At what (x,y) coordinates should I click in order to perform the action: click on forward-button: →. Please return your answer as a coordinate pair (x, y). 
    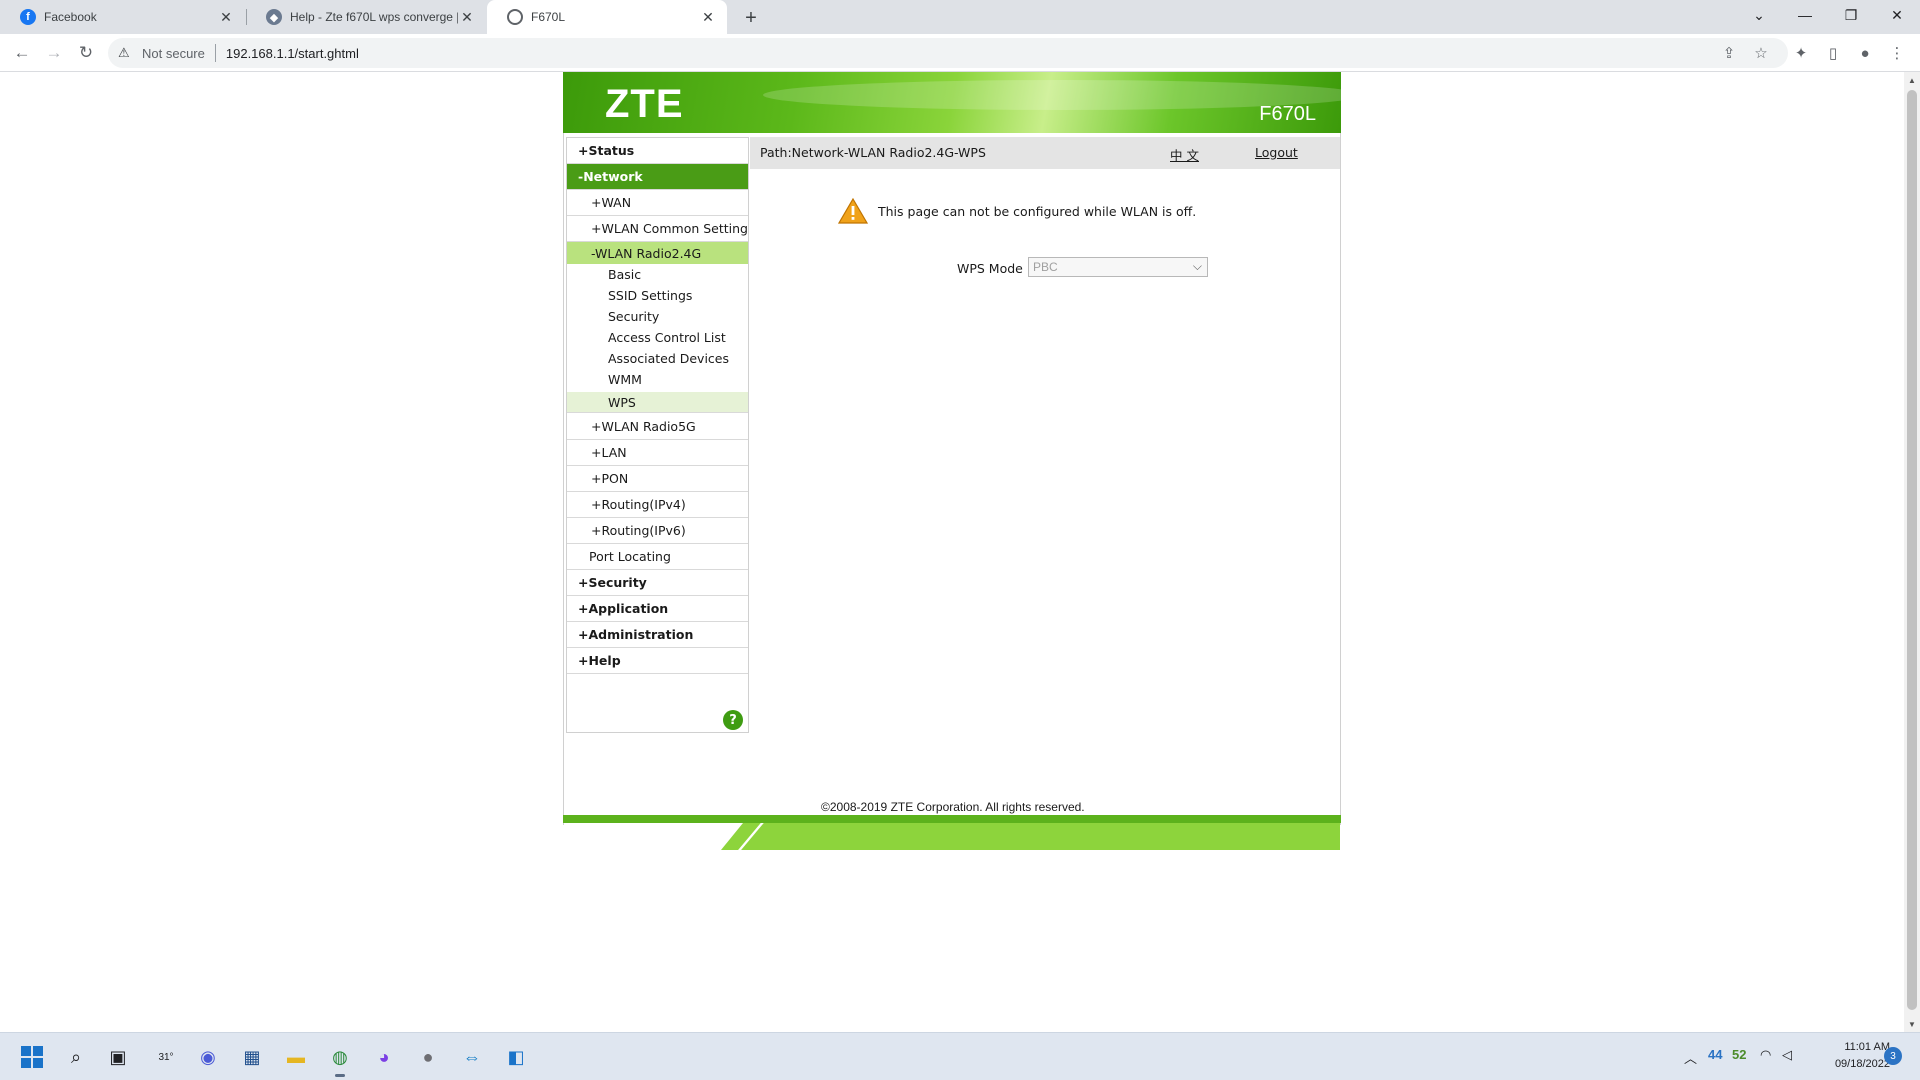
    Looking at the image, I should click on (54, 53).